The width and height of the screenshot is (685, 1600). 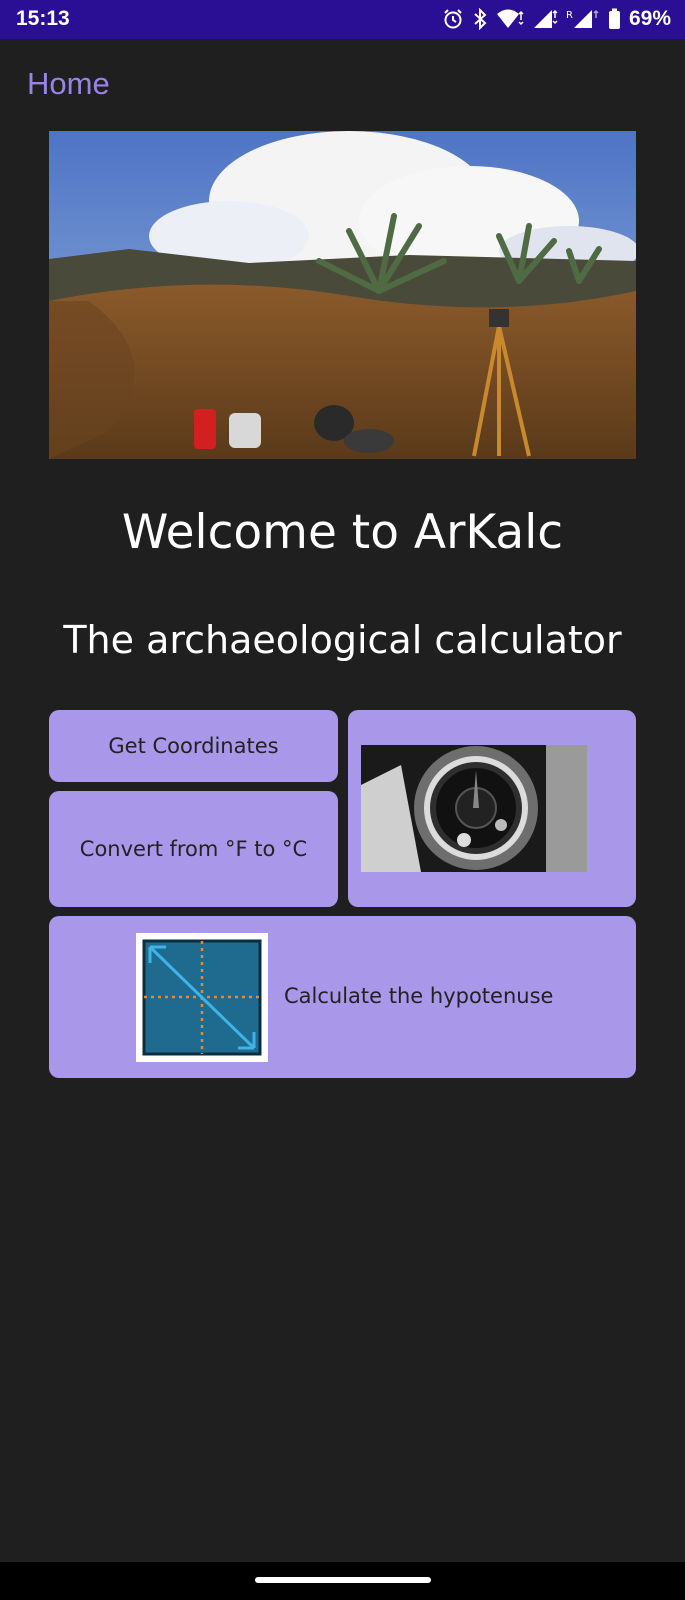 What do you see at coordinates (649, 18) in the screenshot?
I see `battery-percent: 69%` at bounding box center [649, 18].